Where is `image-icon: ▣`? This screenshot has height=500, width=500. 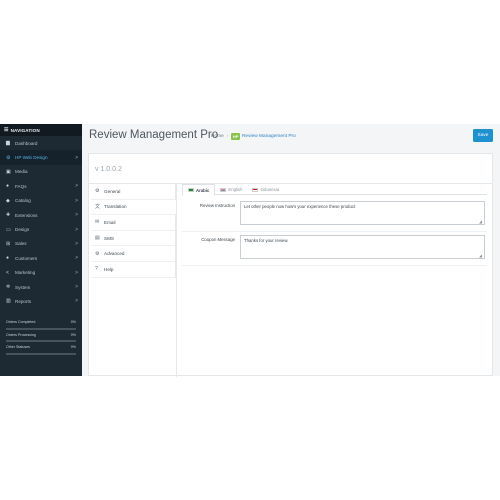
image-icon: ▣ is located at coordinates (8, 171).